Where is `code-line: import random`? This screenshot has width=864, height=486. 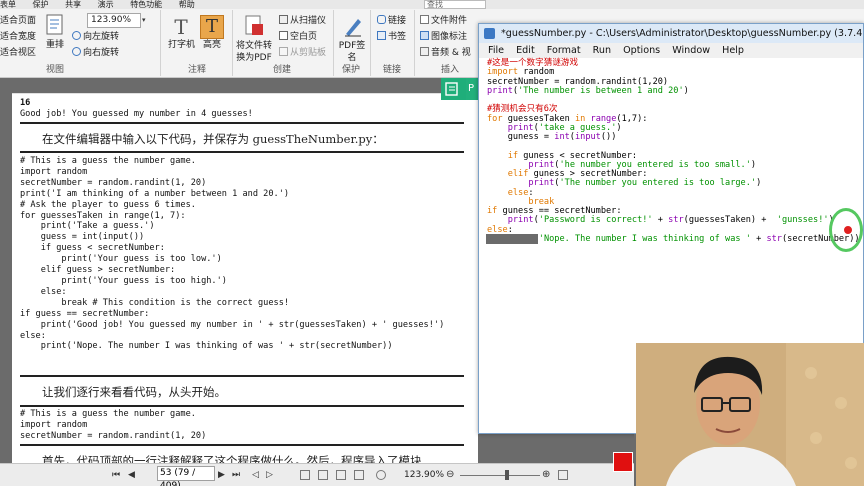
code-line: import random is located at coordinates (54, 171).